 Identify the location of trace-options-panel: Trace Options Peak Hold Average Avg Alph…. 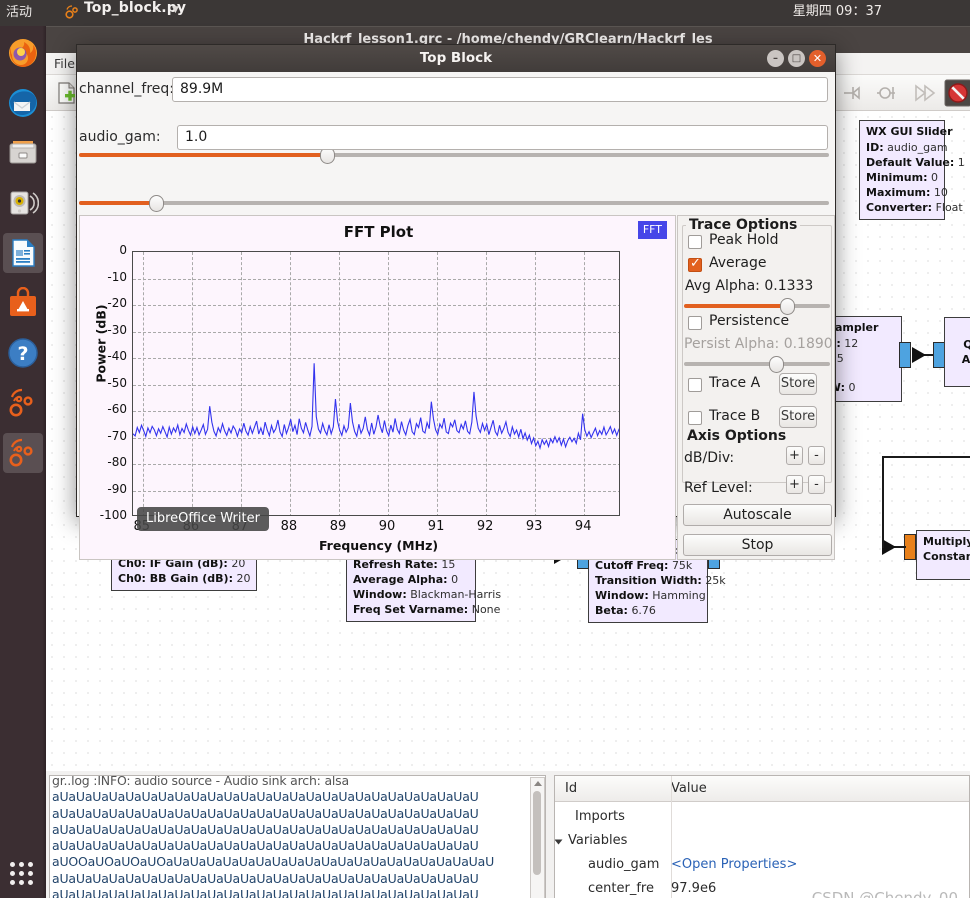
(756, 387).